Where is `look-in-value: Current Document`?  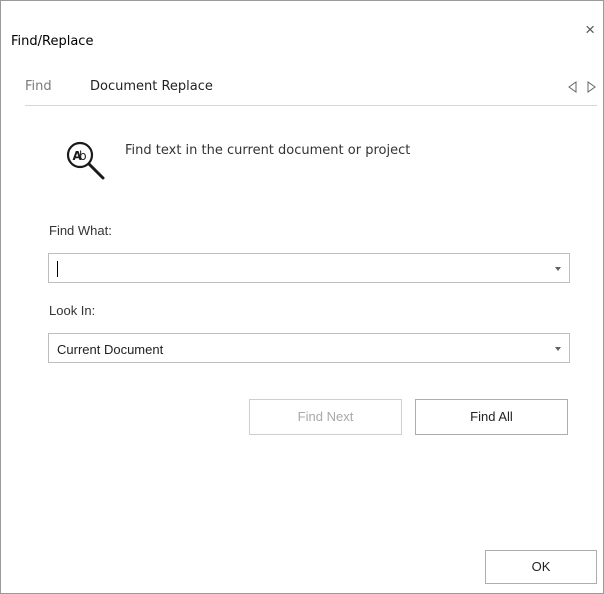
look-in-value: Current Document is located at coordinates (110, 349).